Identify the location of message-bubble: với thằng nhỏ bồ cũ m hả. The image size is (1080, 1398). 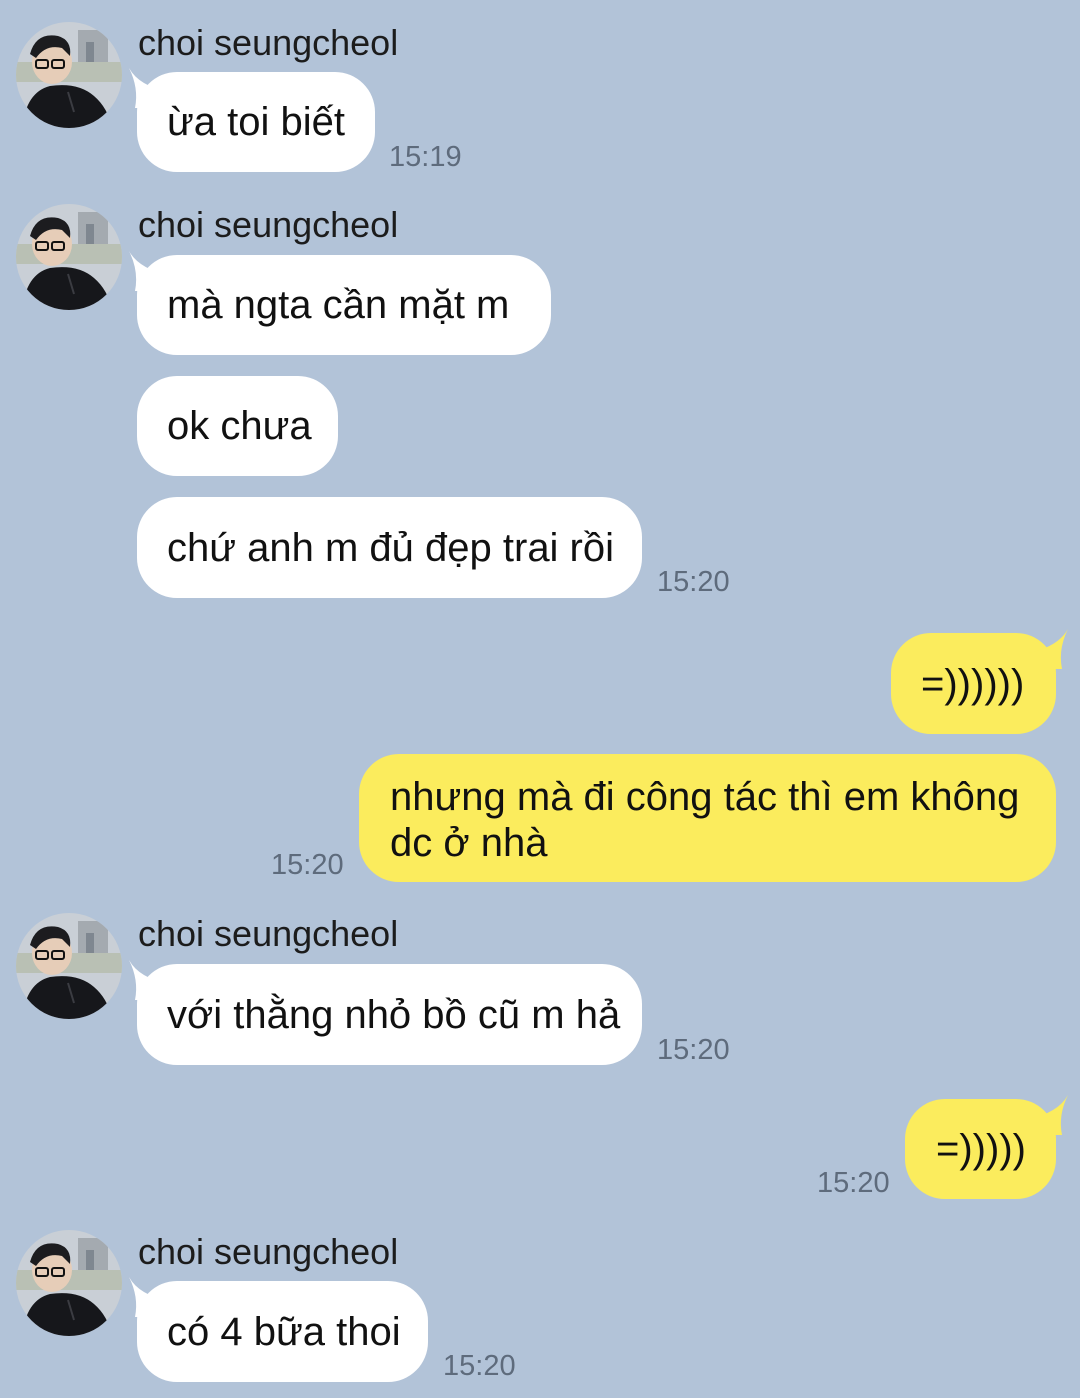
(385, 1012).